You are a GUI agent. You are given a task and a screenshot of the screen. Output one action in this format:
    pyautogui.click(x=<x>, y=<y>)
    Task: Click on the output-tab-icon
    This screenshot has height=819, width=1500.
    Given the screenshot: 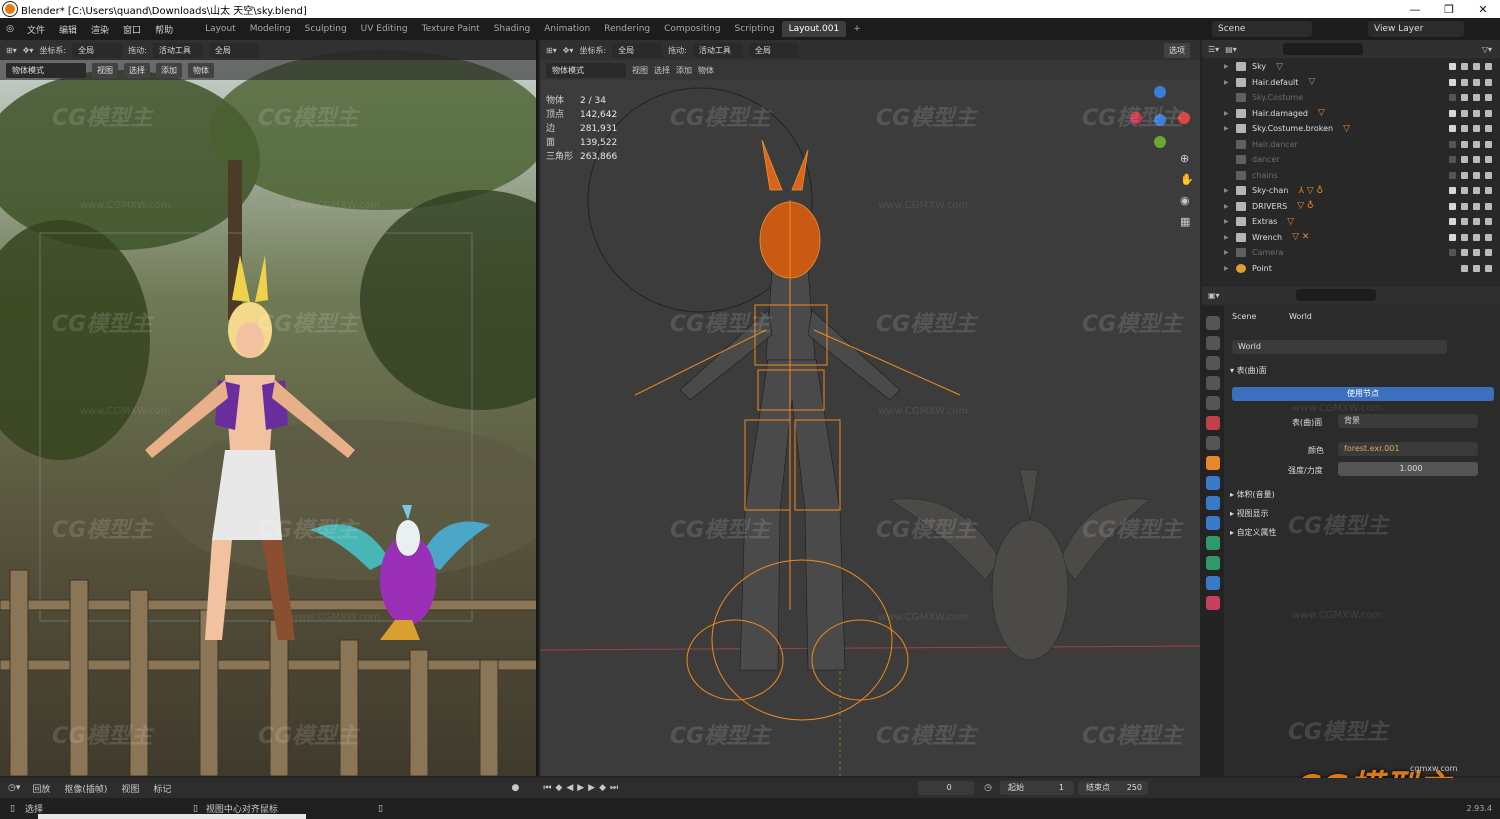 What is the action you would take?
    pyautogui.click(x=1213, y=363)
    